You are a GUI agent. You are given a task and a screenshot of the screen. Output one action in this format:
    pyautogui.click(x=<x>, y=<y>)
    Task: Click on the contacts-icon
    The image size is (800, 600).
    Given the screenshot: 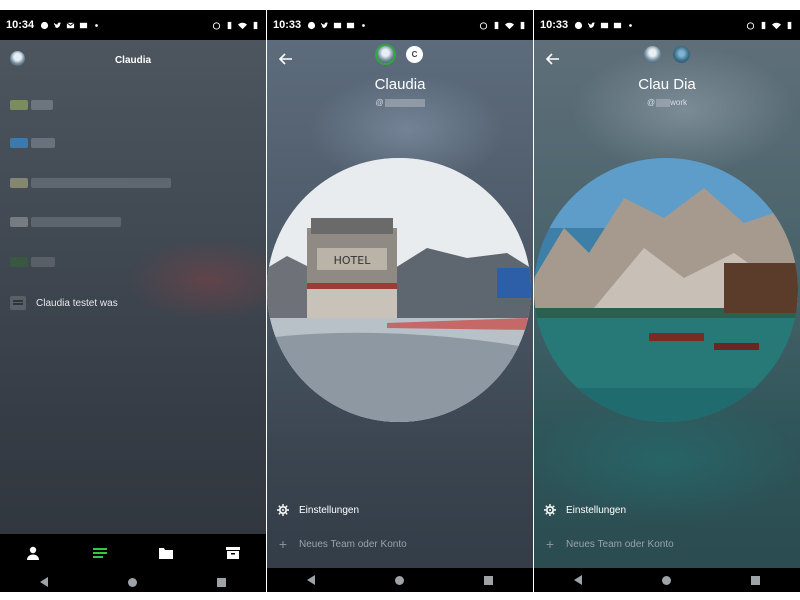 What is the action you would take?
    pyautogui.click(x=33, y=553)
    